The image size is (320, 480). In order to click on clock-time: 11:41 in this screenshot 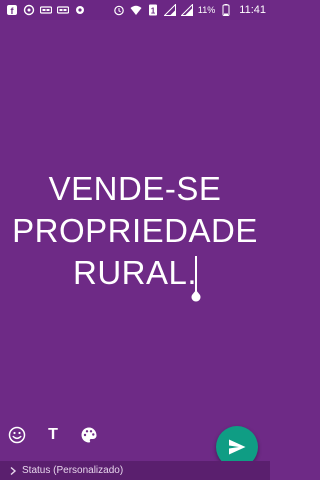, I will do `click(252, 10)`.